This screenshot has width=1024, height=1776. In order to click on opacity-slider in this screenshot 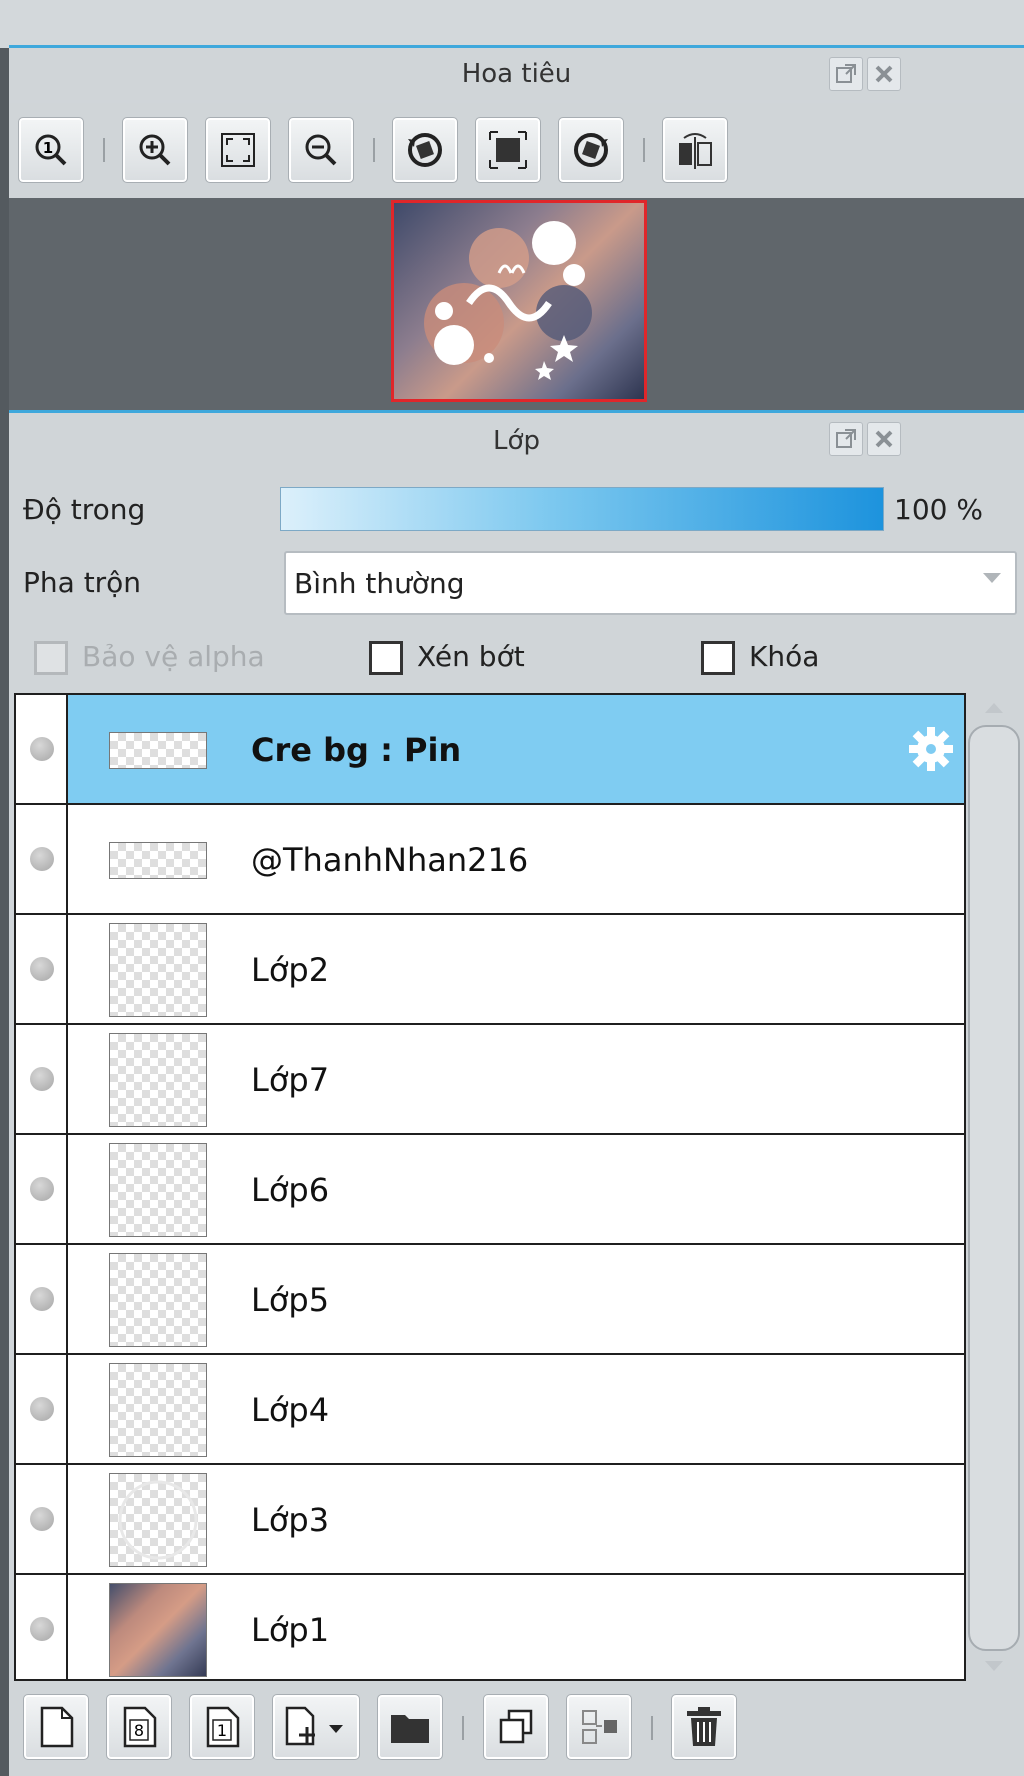, I will do `click(582, 509)`.